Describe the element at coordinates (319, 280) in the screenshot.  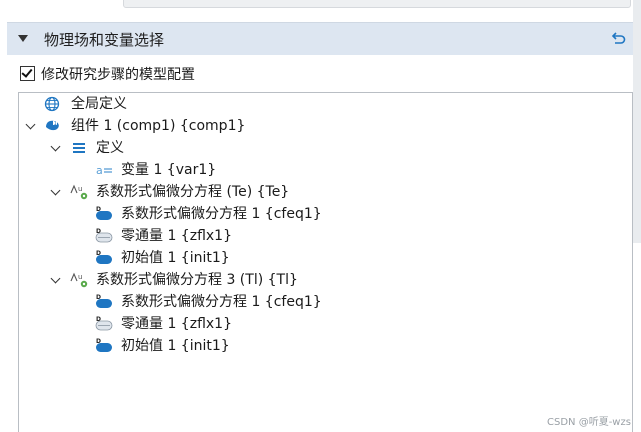
I see `tree-item-pde-tl: u 系数形式偏微分方程 3 (Tl) {Tl}` at that location.